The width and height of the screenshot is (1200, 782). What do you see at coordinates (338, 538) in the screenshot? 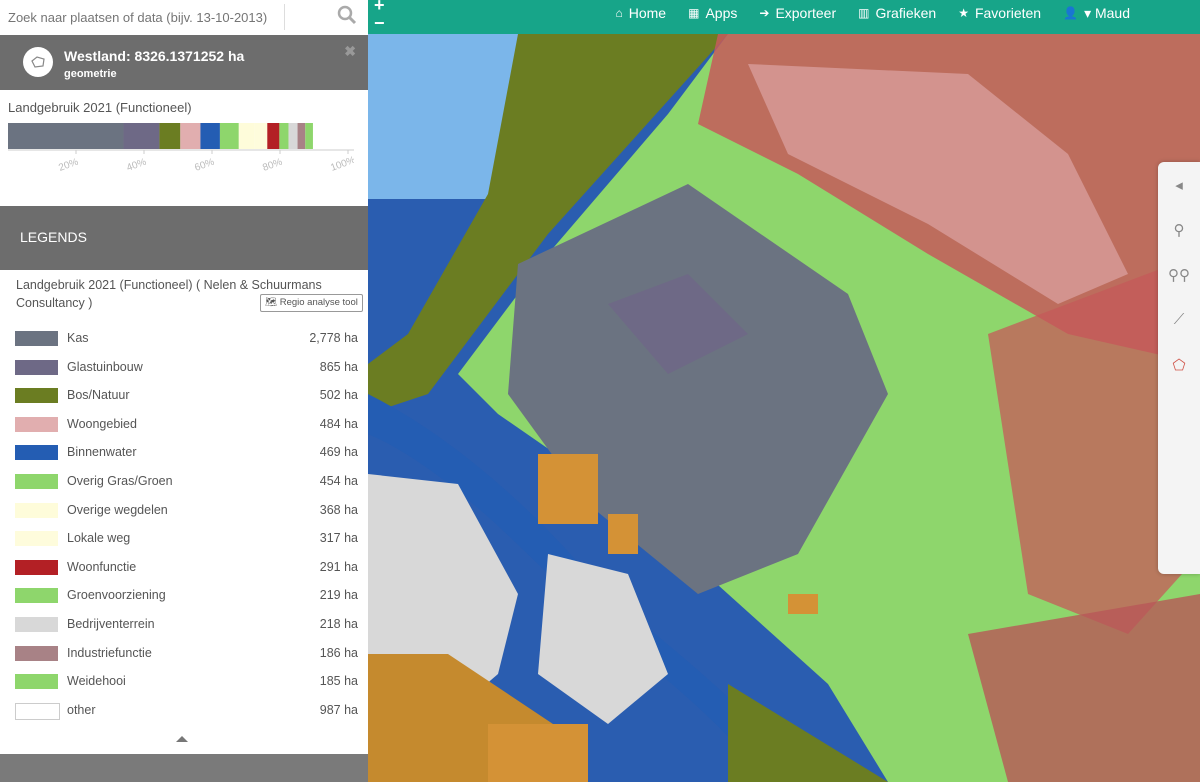
I see `legend-item-value: 317 ha` at bounding box center [338, 538].